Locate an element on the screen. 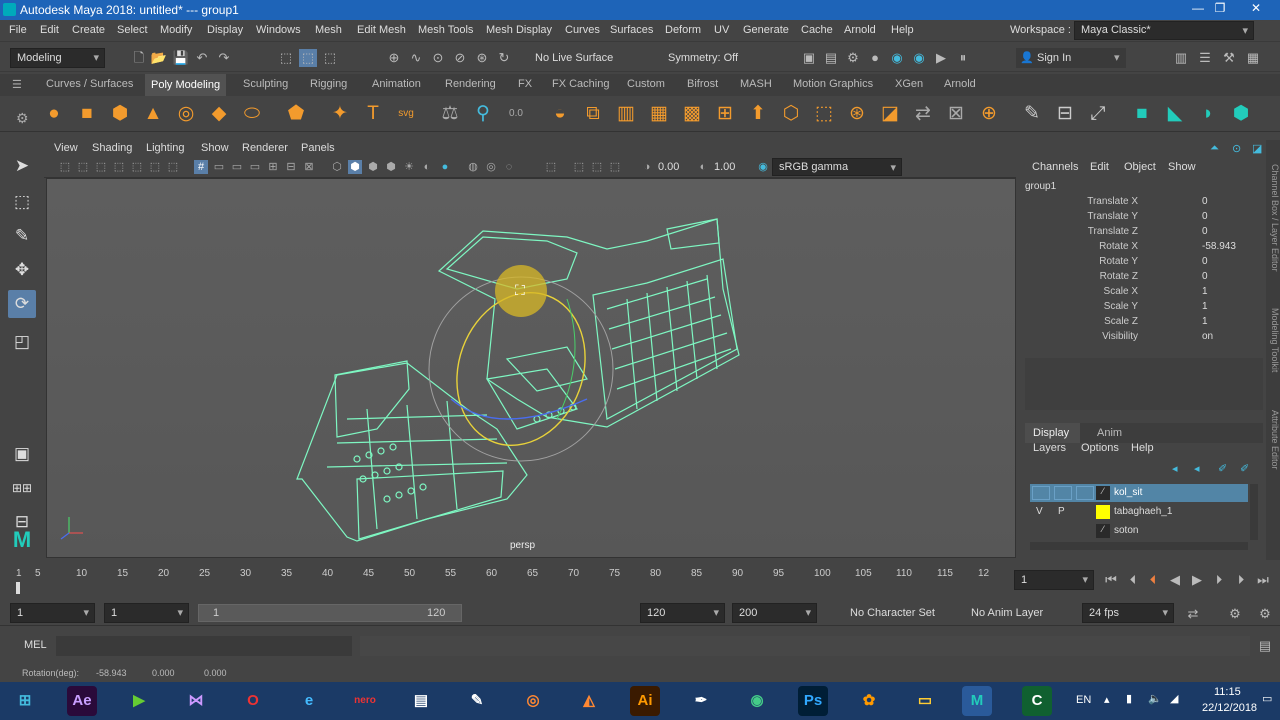 This screenshot has height=720, width=1280. tab-curves-surfaces: Curves / Surfaces is located at coordinates (89, 84).